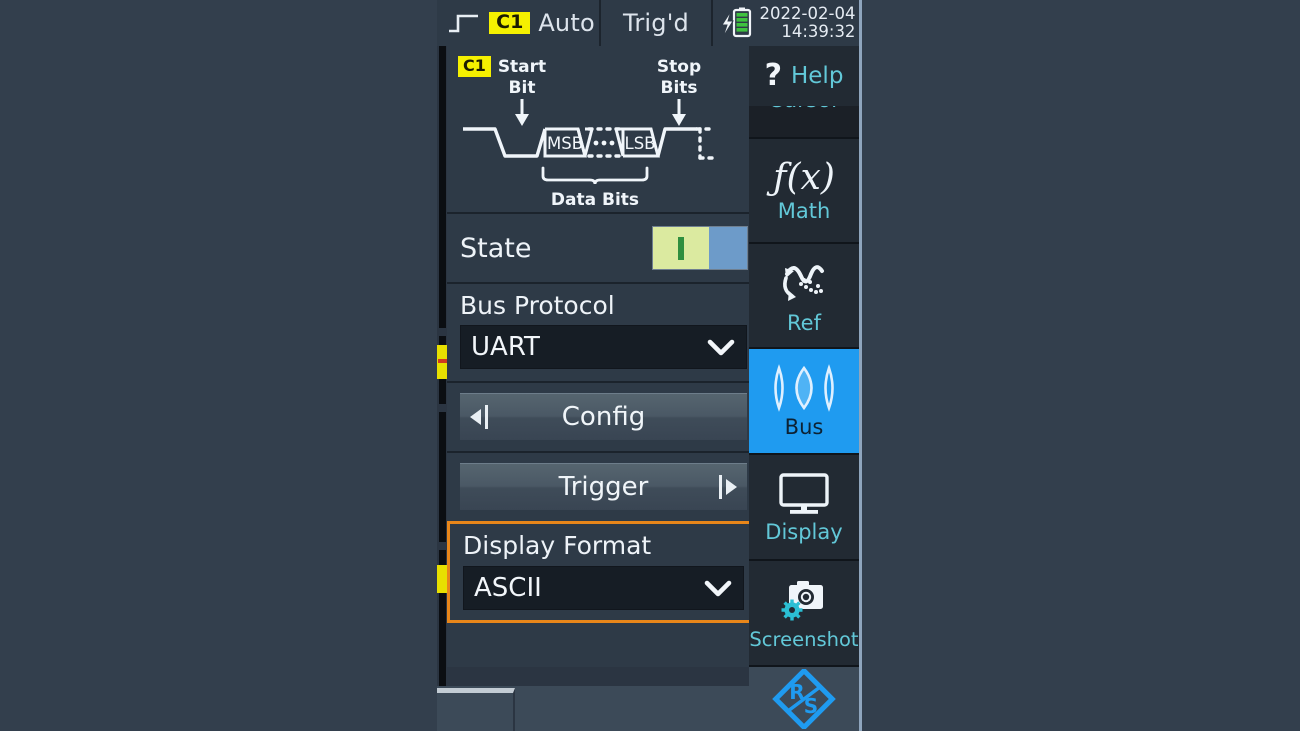 This screenshot has width=1300, height=731. What do you see at coordinates (442, 579) in the screenshot?
I see `channel-marker-c2` at bounding box center [442, 579].